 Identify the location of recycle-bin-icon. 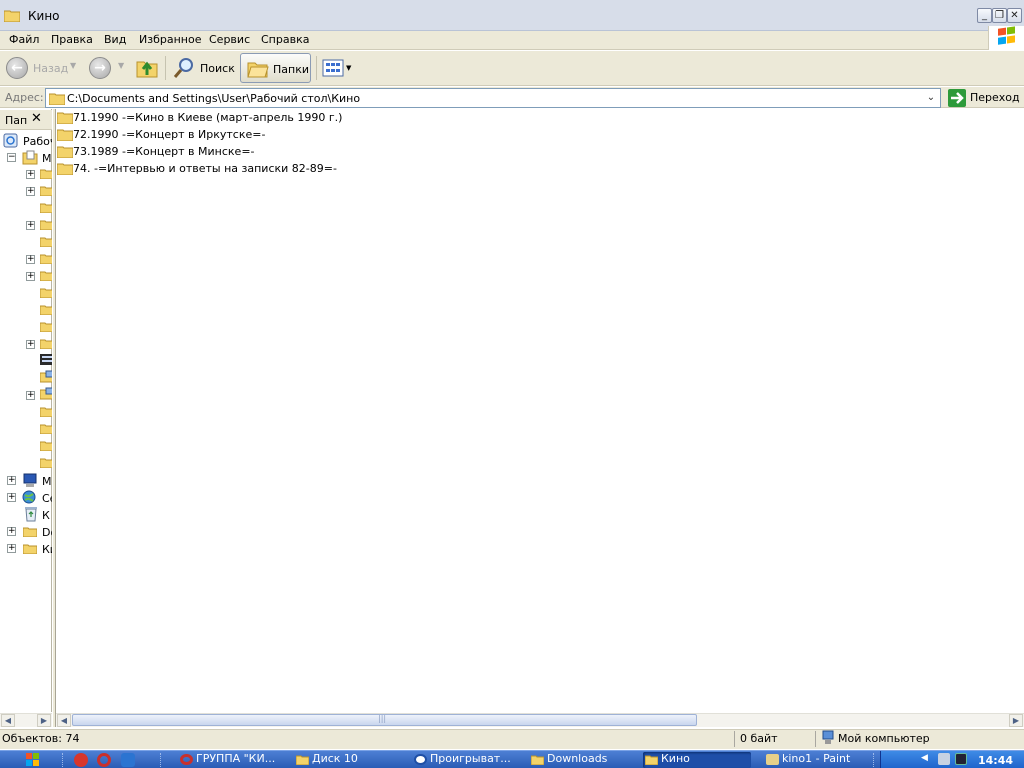
(31, 514).